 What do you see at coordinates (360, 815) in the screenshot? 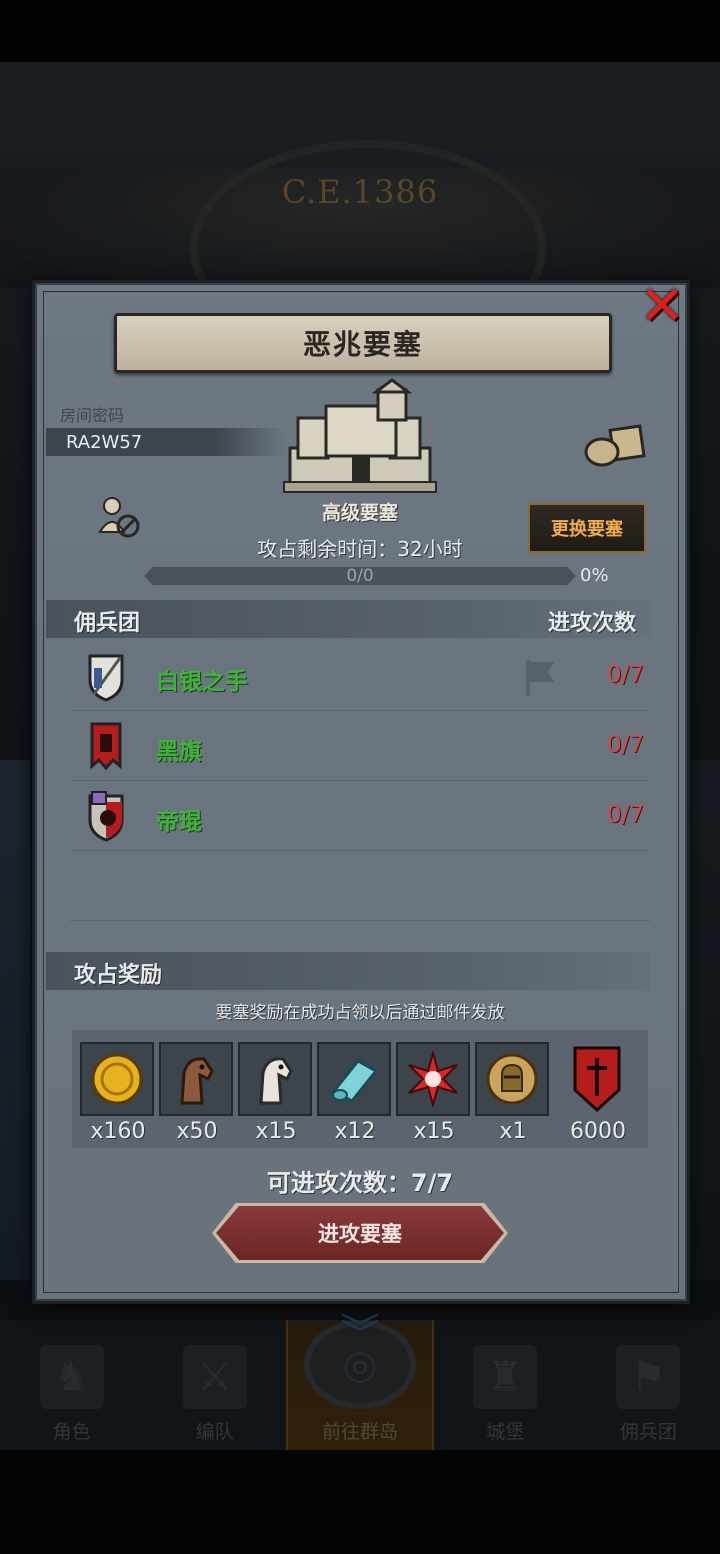
I see `mercenary-row: 帝琨 0/7` at bounding box center [360, 815].